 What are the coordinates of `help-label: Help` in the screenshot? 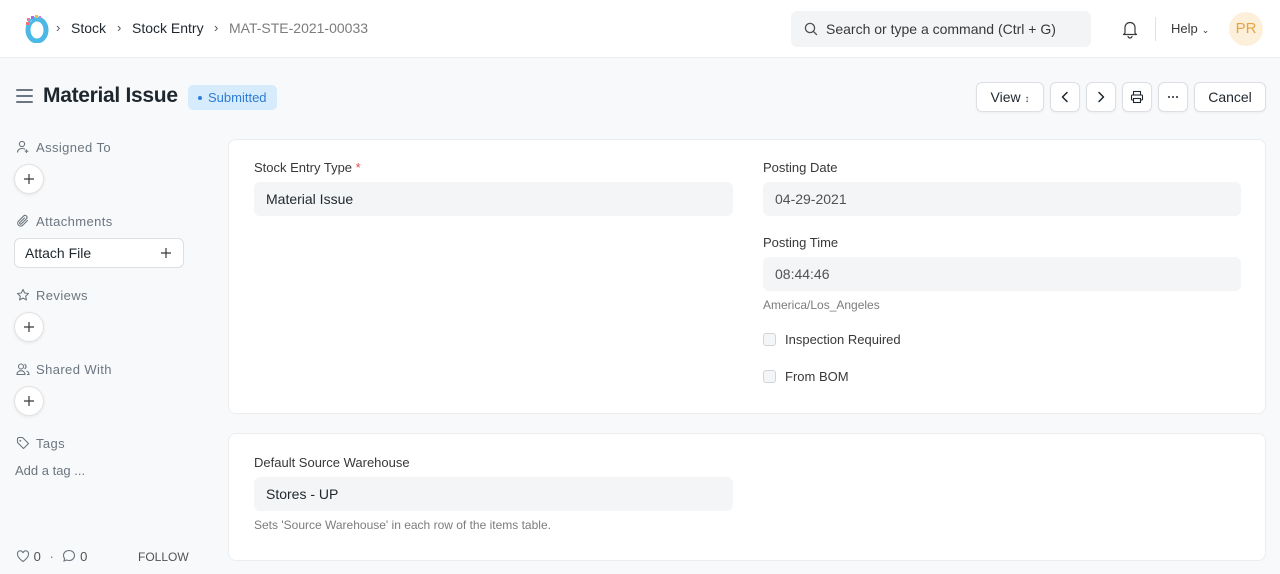 It's located at (1184, 28).